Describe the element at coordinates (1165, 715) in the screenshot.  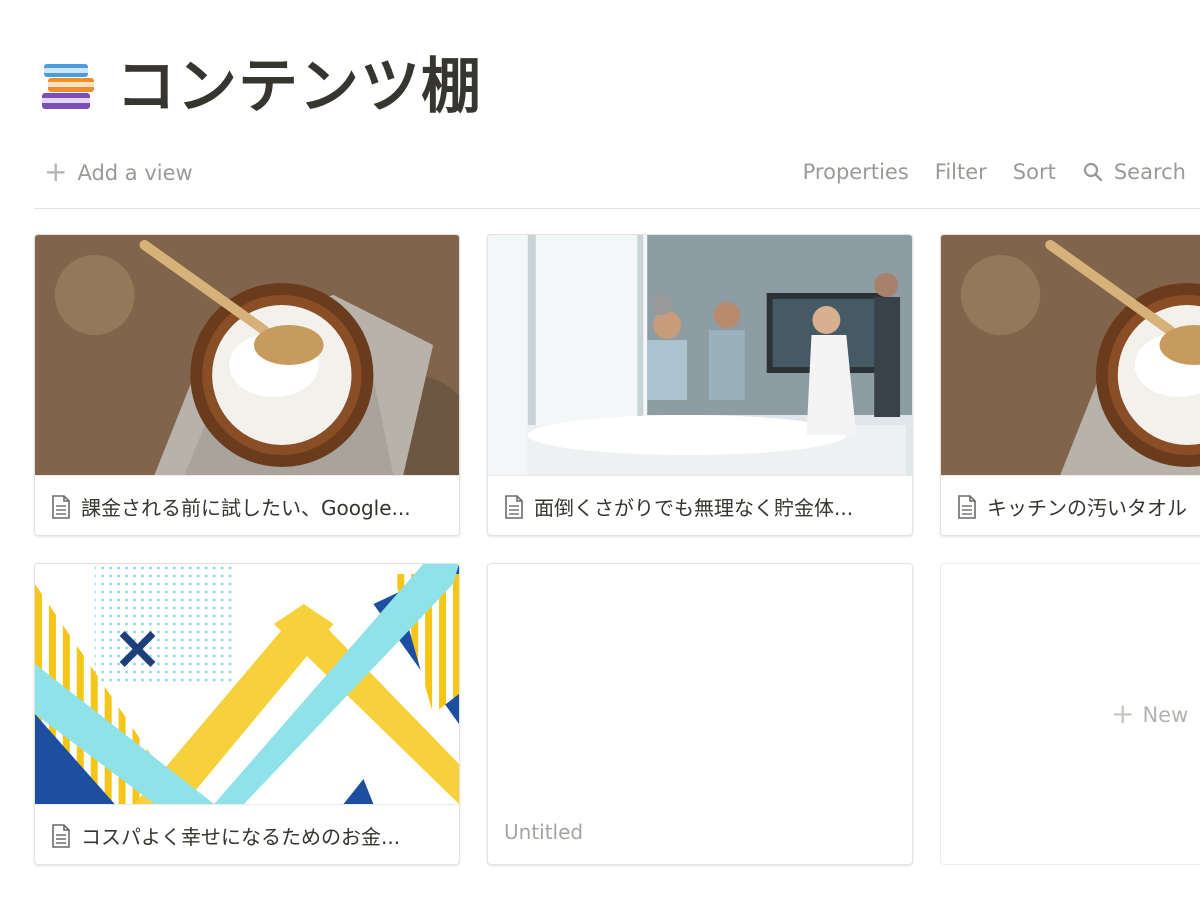
I see `new-label: New` at that location.